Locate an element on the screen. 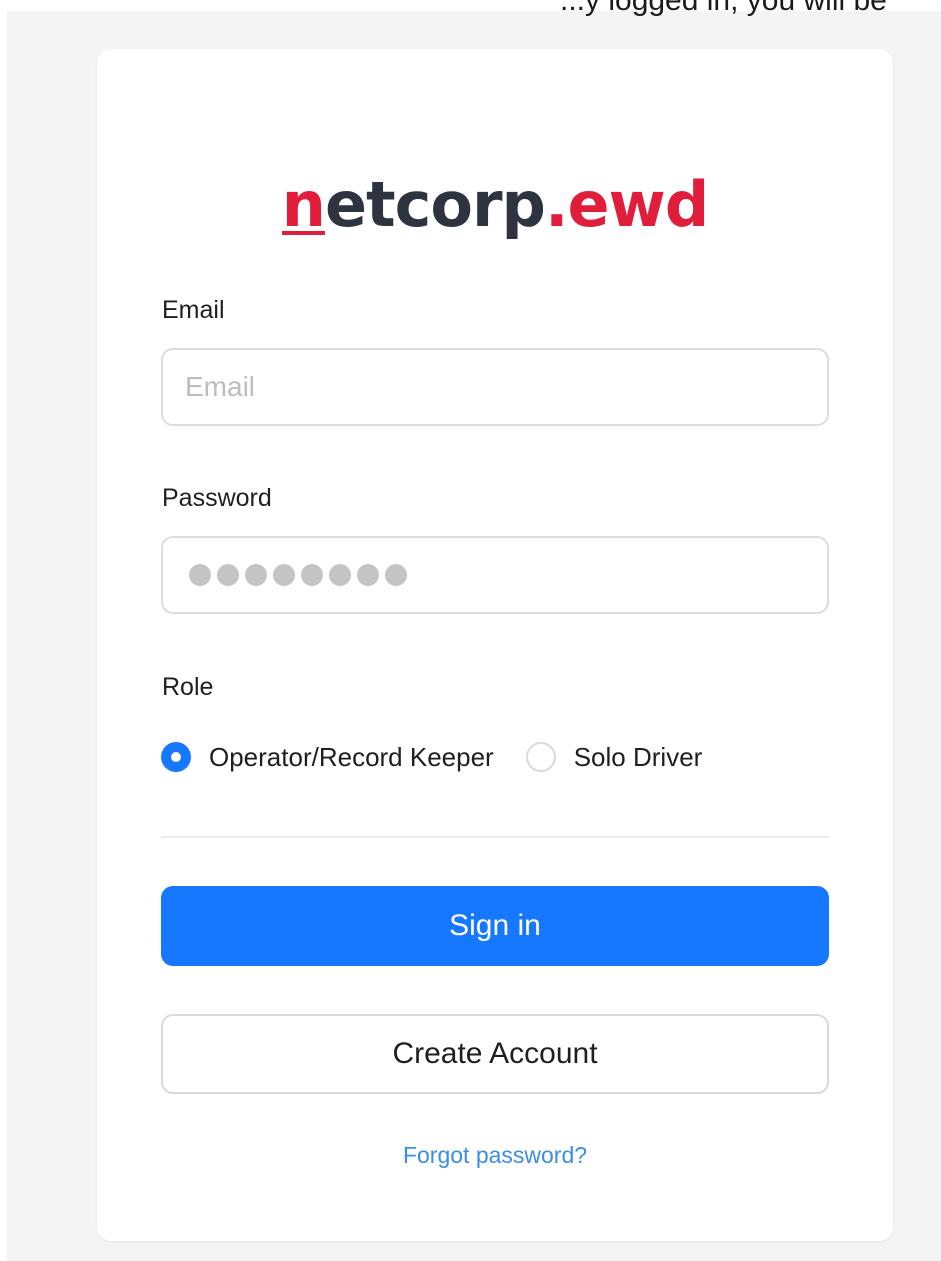 This screenshot has width=941, height=1261. brand-logo: netcorp.ewd is located at coordinates (495, 205).